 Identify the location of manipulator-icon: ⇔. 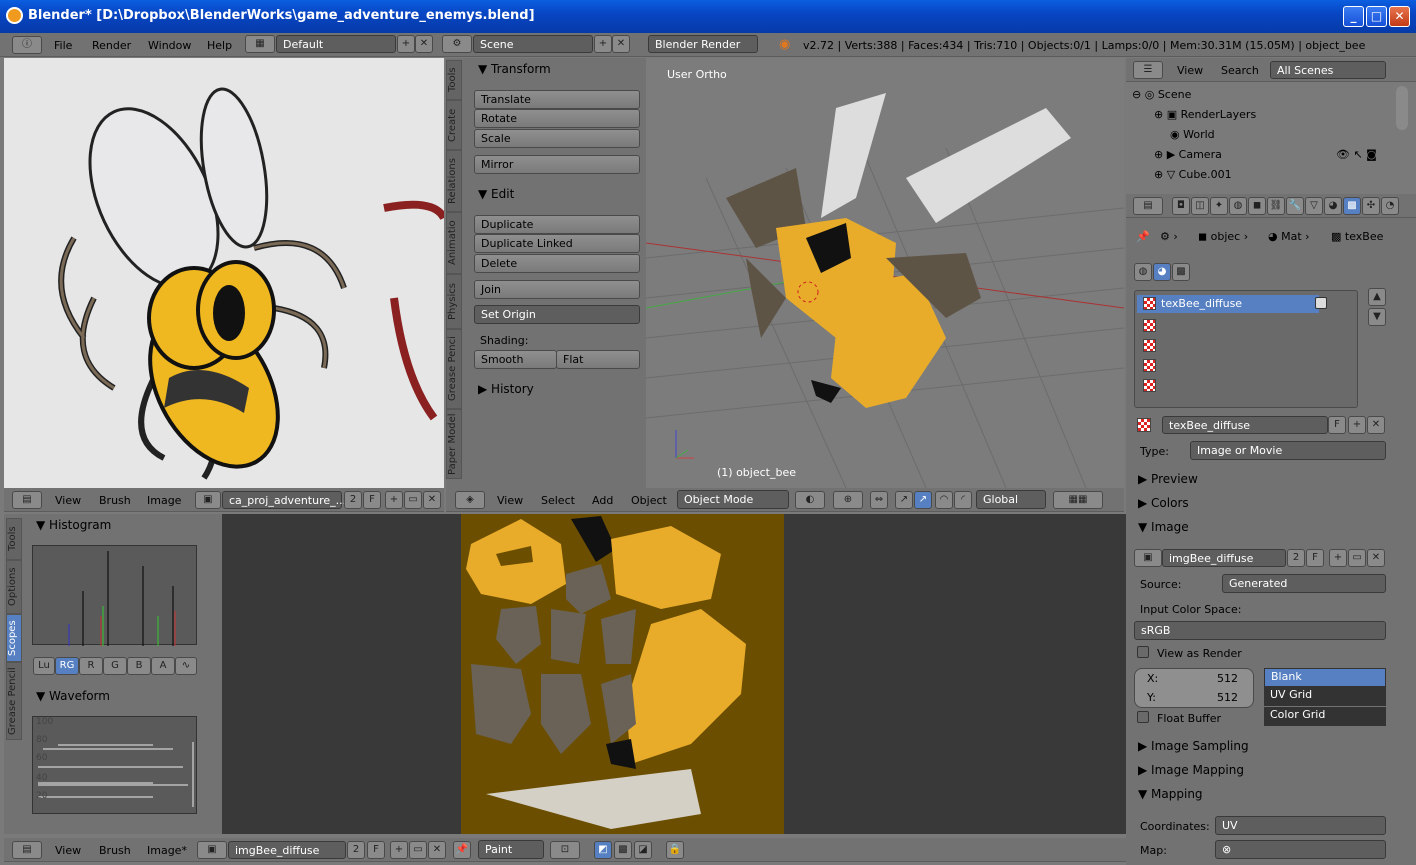
(879, 500).